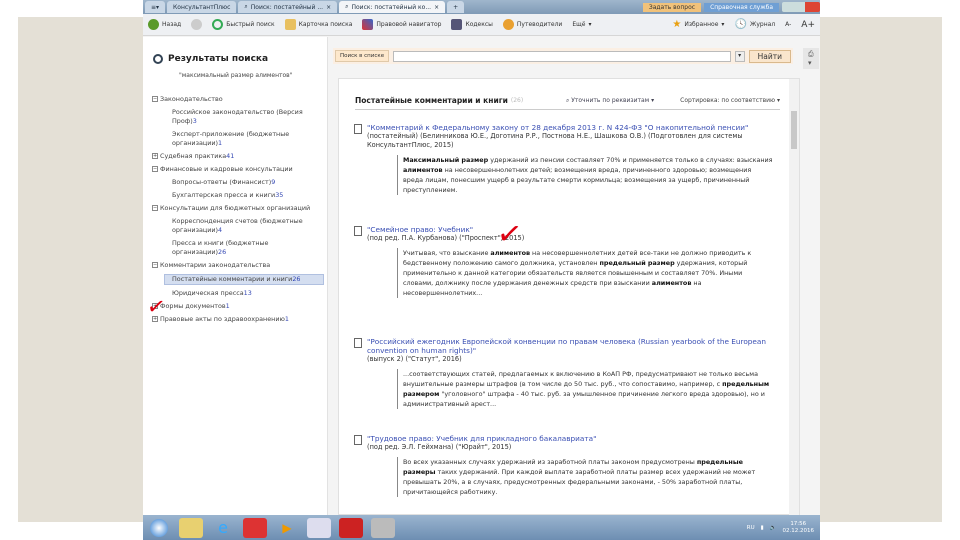 This screenshot has height=540, width=960. What do you see at coordinates (762, 24) in the screenshot?
I see `journal-label: Журнал` at bounding box center [762, 24].